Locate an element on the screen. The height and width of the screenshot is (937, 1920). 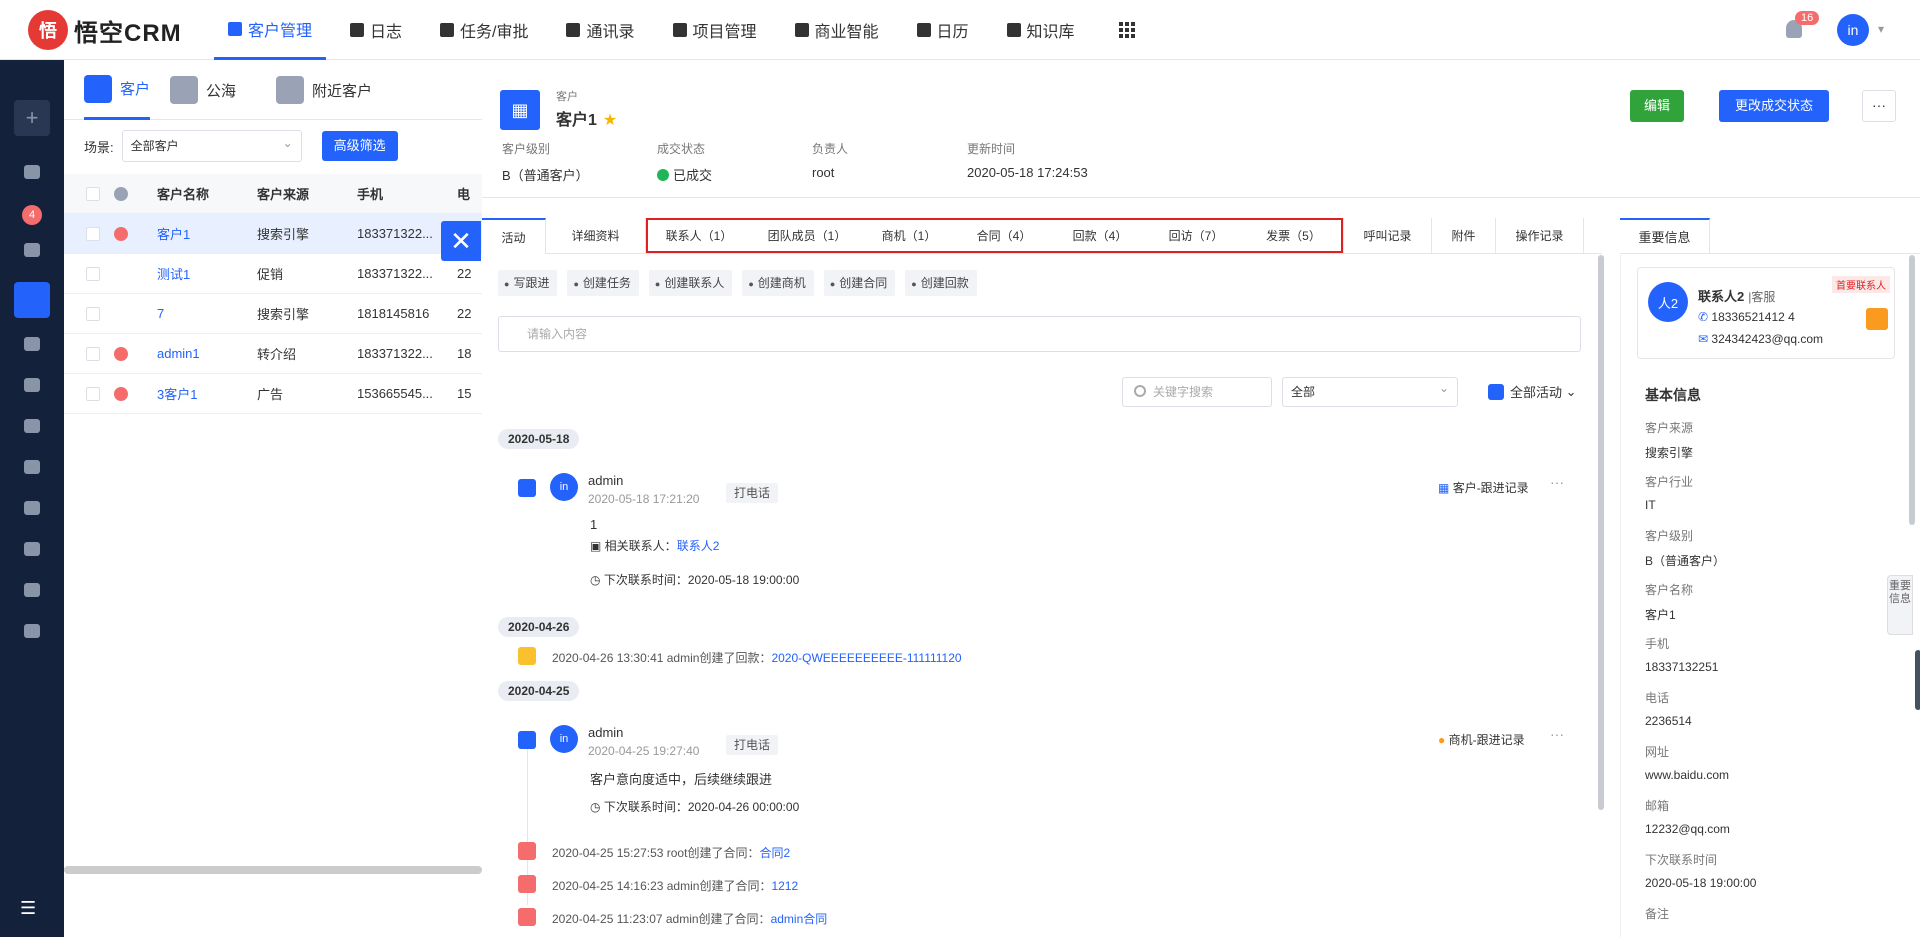
scene-select: 全部客户 is located at coordinates (211, 145).